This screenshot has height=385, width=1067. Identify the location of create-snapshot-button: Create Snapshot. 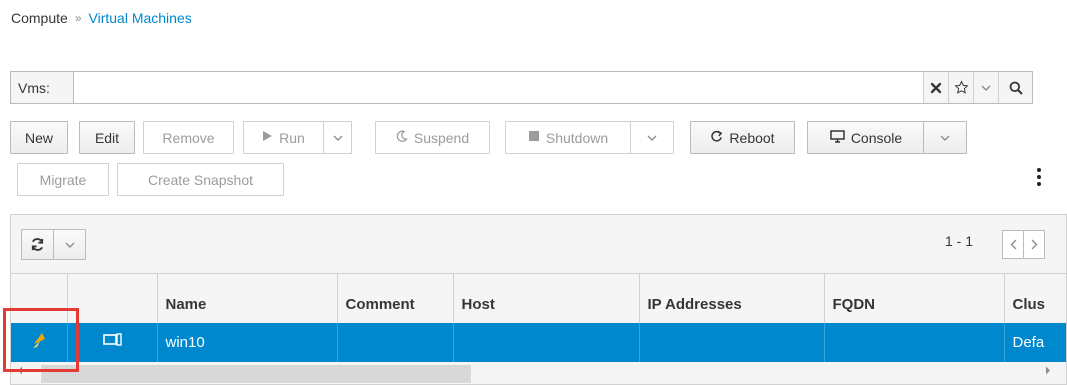
(200, 179).